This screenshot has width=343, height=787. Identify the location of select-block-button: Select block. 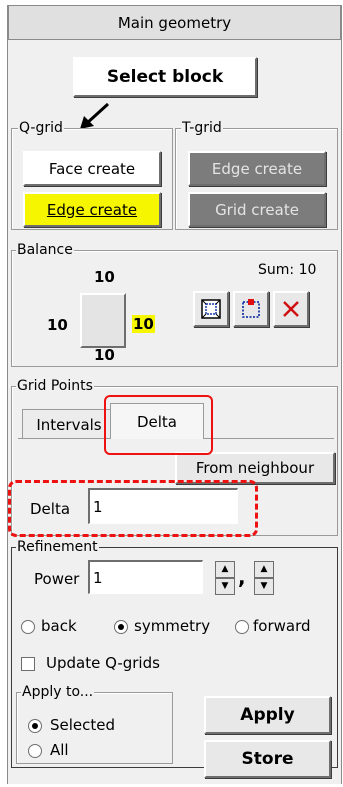
(165, 77).